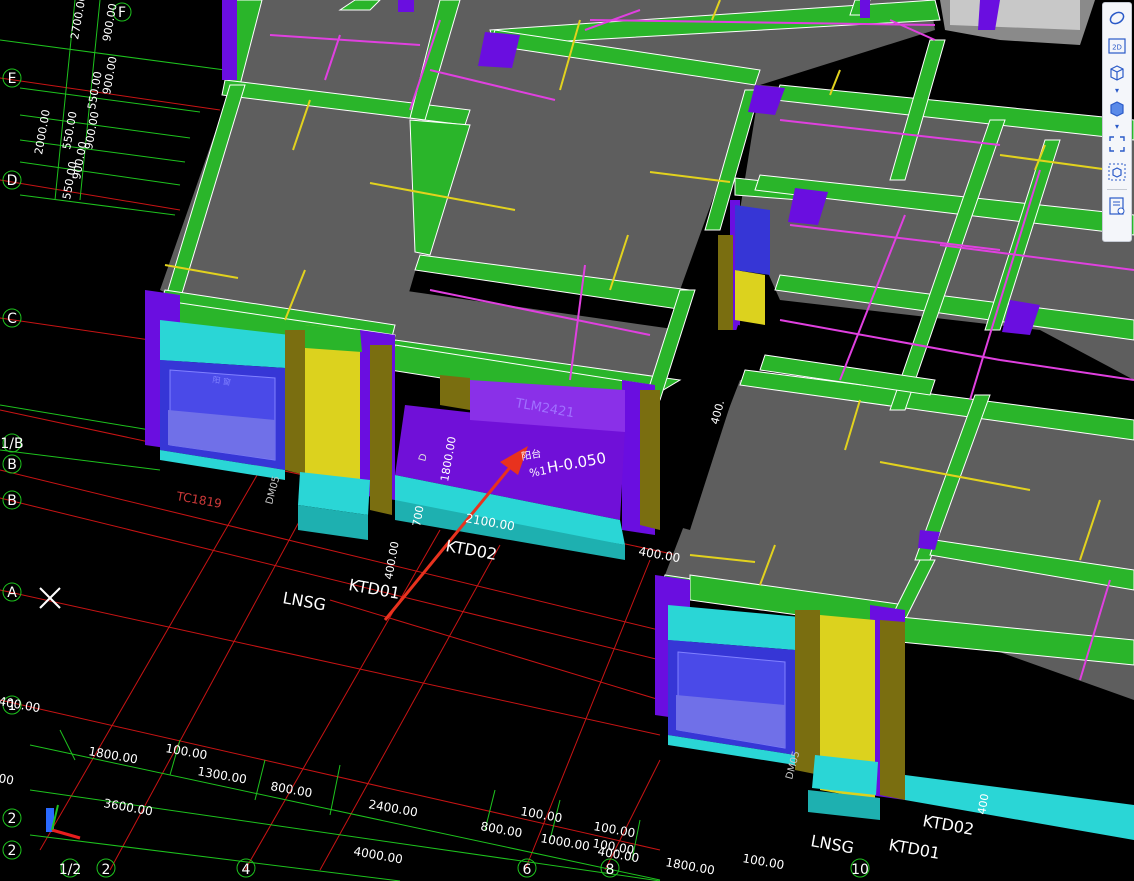 The image size is (1134, 881). Describe the element at coordinates (1117, 144) in the screenshot. I see `fullscreen-icon` at that location.